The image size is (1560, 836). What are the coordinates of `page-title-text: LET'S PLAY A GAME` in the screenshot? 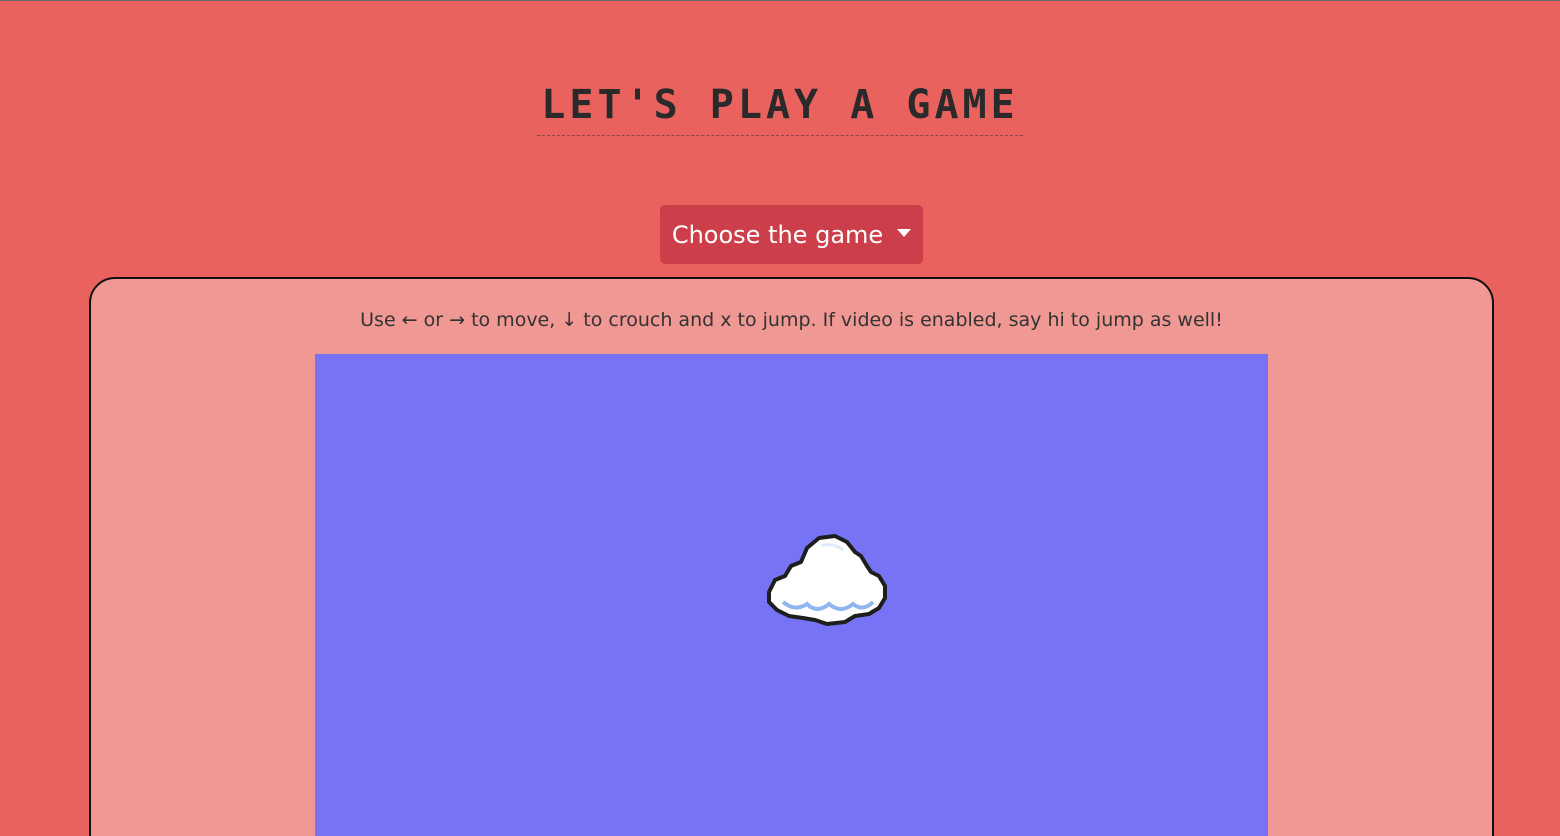 It's located at (780, 105).